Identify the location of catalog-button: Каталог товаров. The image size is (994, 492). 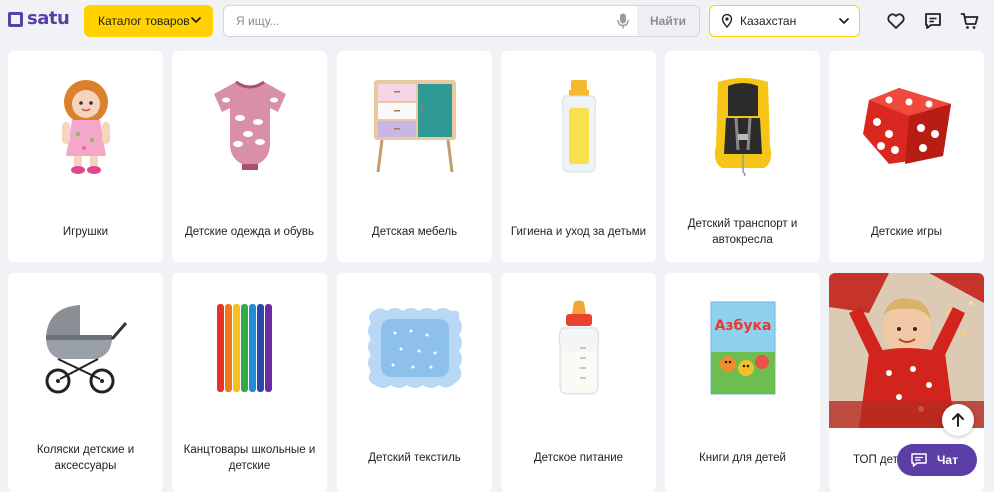
(148, 21).